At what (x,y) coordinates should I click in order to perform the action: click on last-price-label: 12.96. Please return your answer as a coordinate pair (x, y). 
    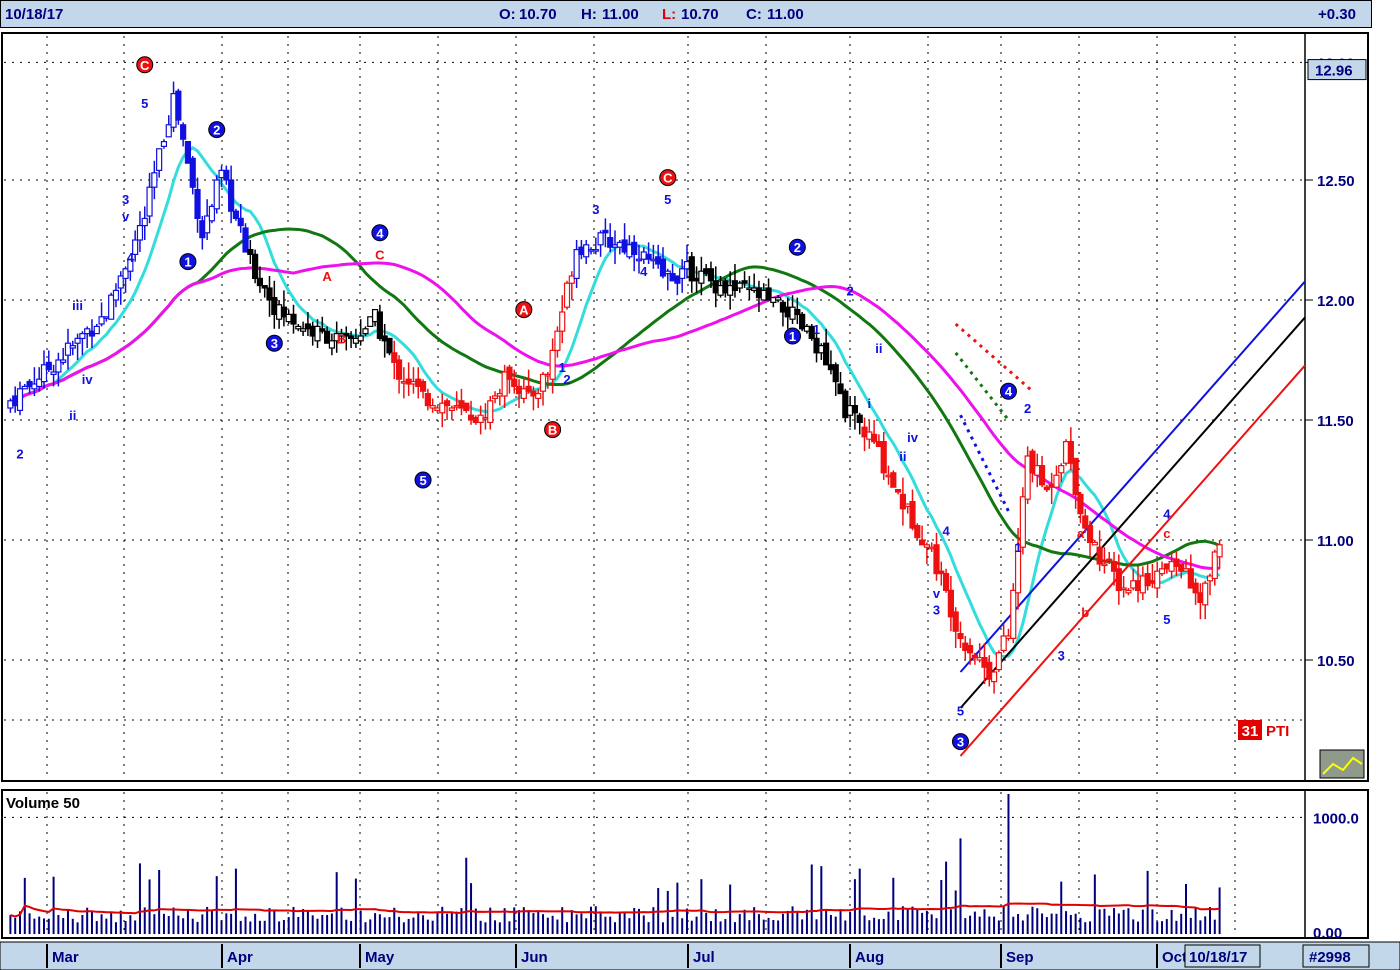
    Looking at the image, I should click on (1334, 71).